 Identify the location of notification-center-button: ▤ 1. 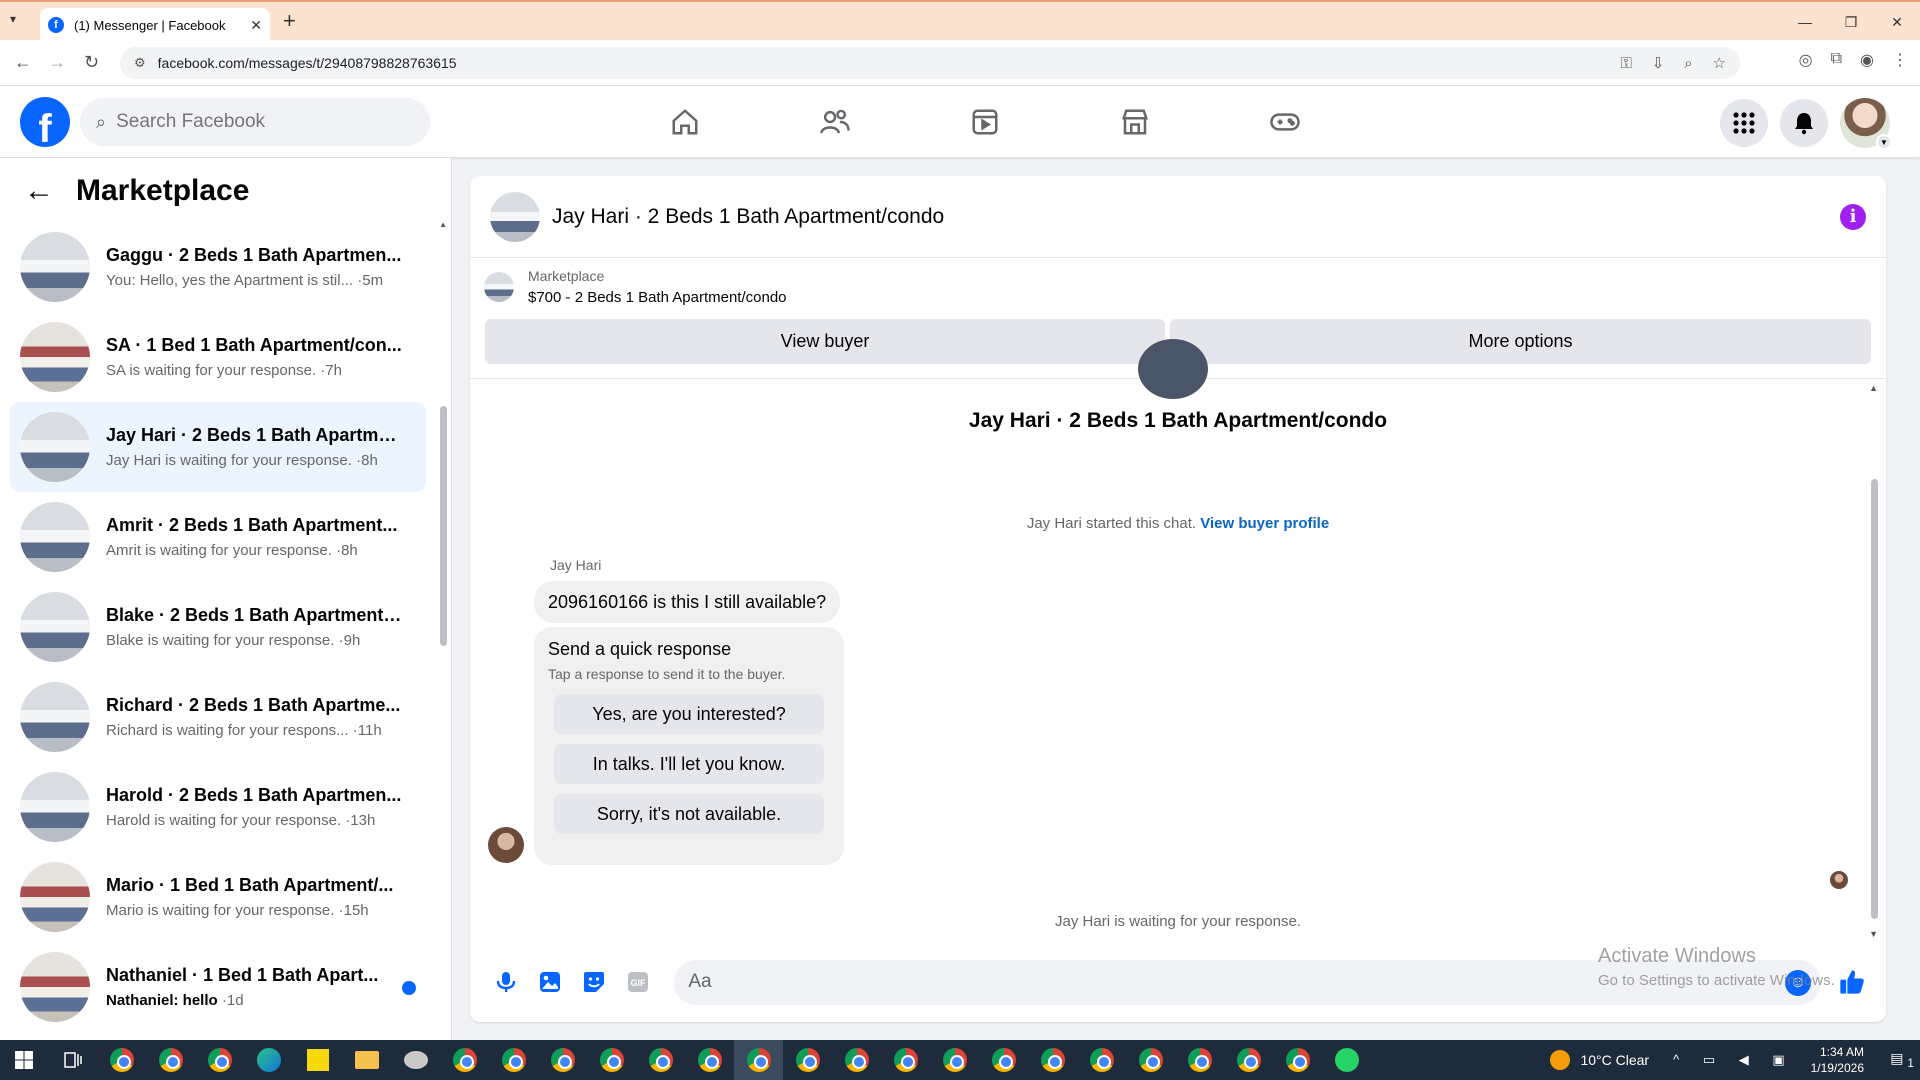
(1902, 1060).